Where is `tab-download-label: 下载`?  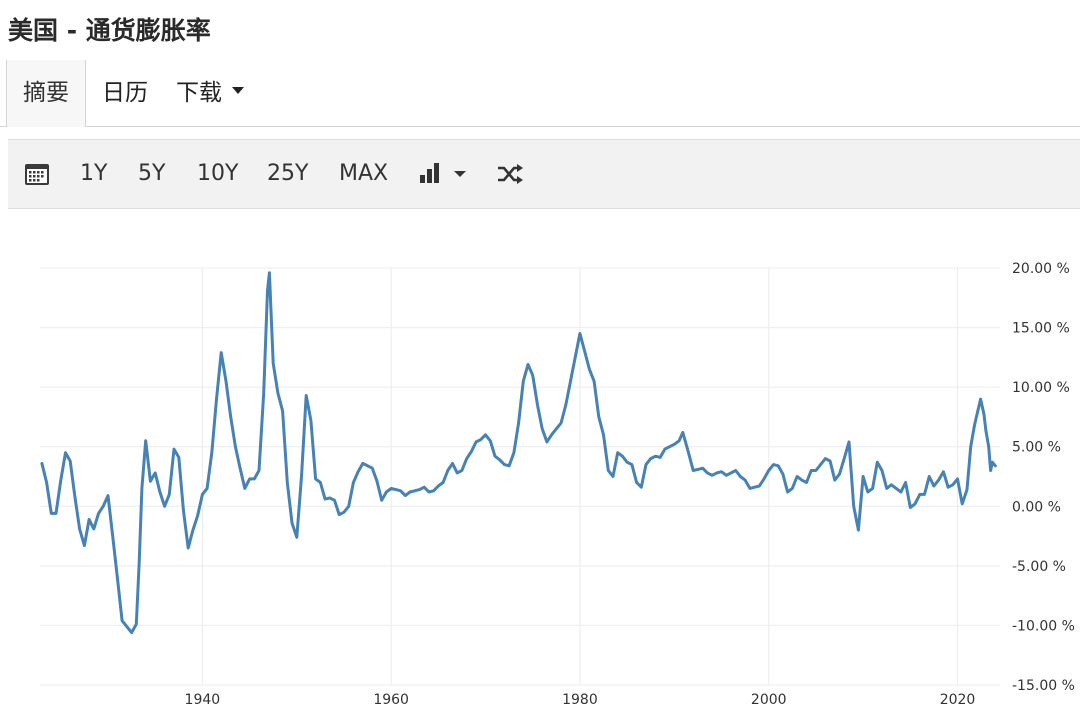 tab-download-label: 下载 is located at coordinates (199, 93).